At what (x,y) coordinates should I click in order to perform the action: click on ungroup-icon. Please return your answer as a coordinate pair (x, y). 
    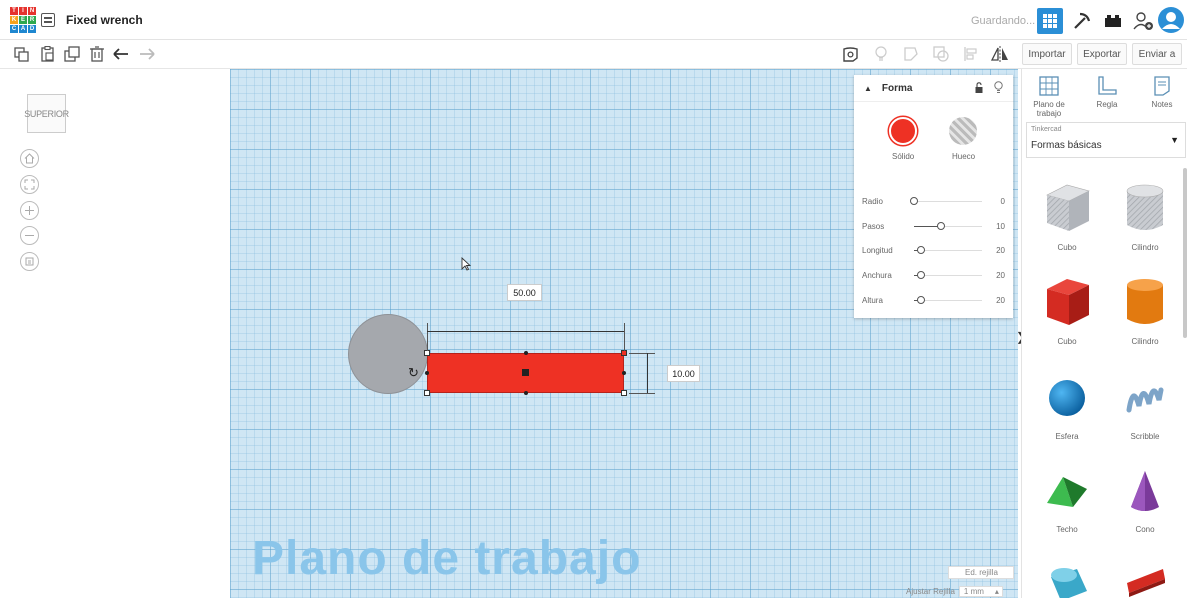
    Looking at the image, I should click on (941, 54).